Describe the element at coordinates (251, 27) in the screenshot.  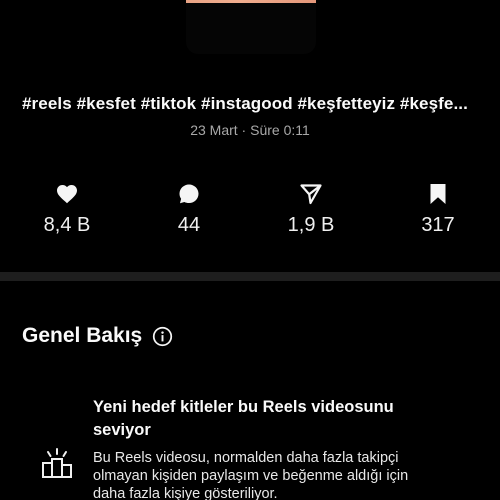
I see `reel-thumbnail` at that location.